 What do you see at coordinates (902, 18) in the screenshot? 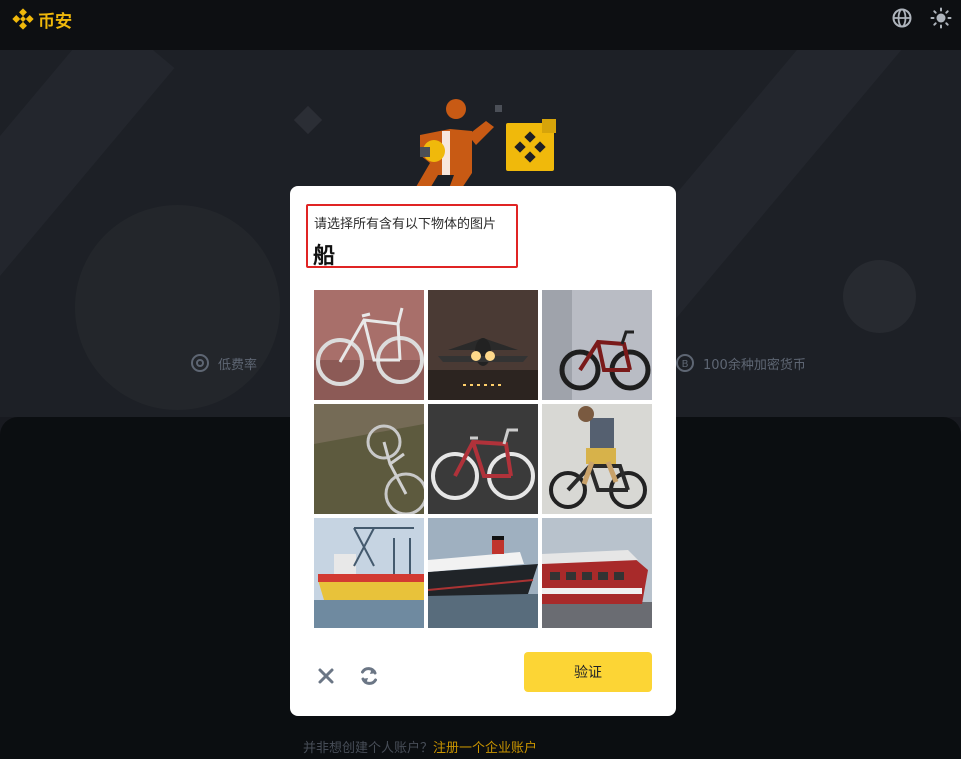
I see `globe-icon` at bounding box center [902, 18].